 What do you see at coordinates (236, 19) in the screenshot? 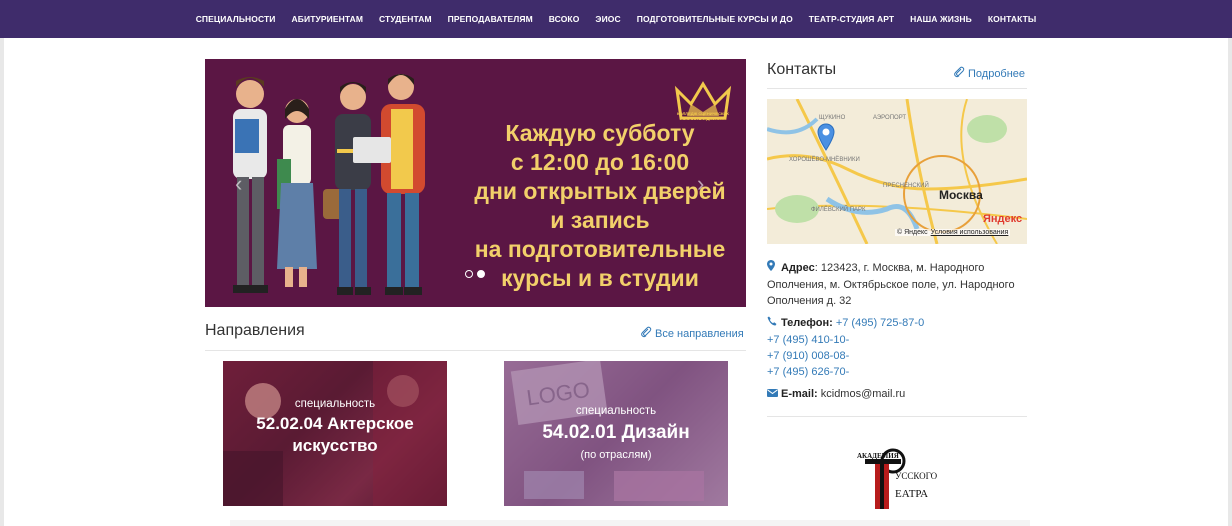
I see `nav-item-specialties: СПЕЦИАЛЬНОСТИ` at bounding box center [236, 19].